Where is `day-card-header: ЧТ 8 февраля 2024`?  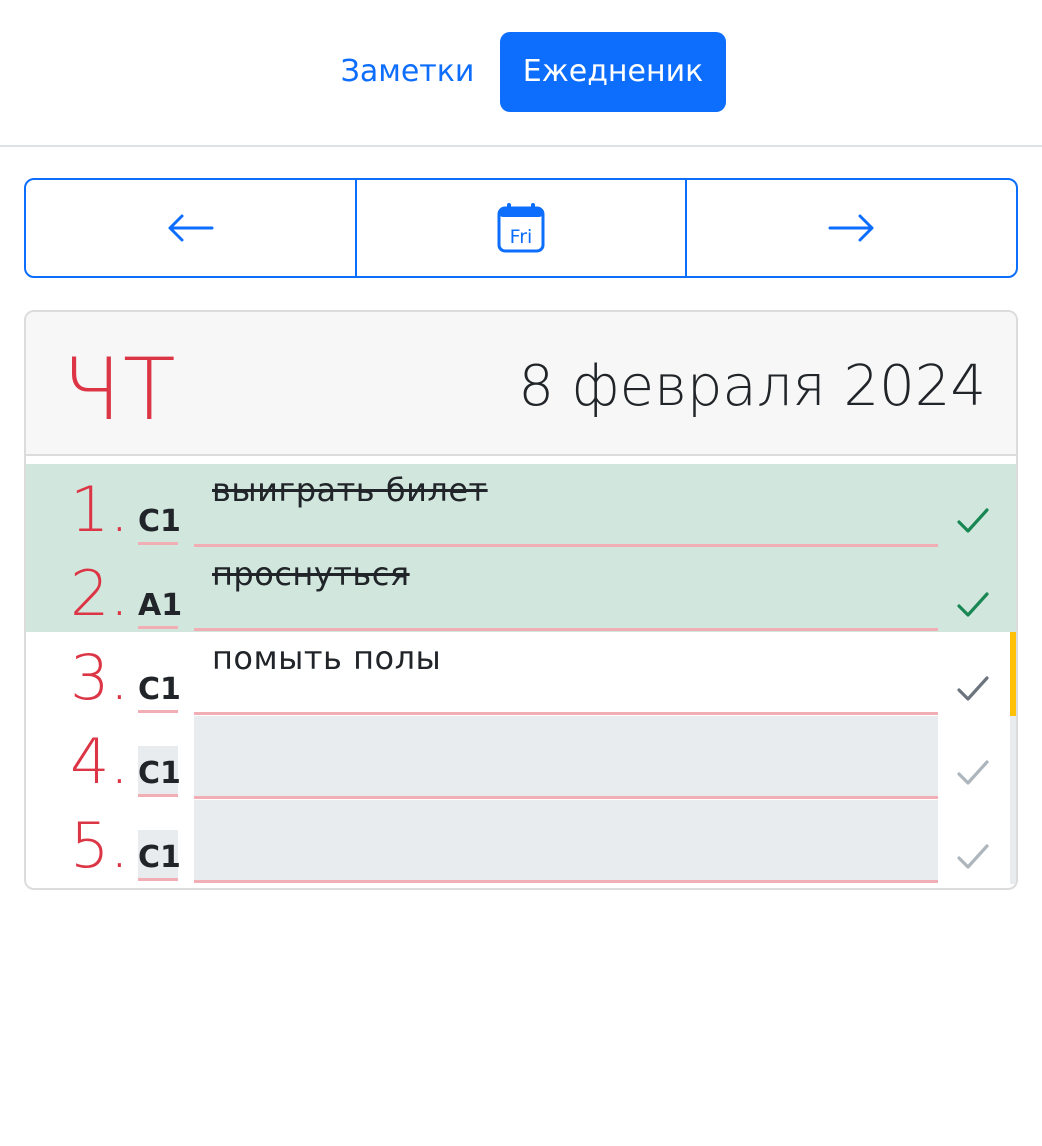 day-card-header: ЧТ 8 февраля 2024 is located at coordinates (521, 384).